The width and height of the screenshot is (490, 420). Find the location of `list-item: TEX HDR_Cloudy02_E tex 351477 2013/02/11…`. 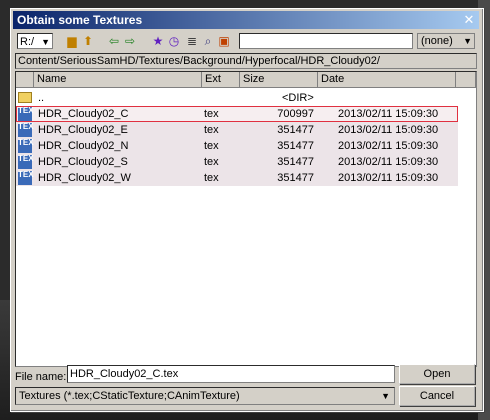

list-item: TEX HDR_Cloudy02_E tex 351477 2013/02/11… is located at coordinates (237, 130).